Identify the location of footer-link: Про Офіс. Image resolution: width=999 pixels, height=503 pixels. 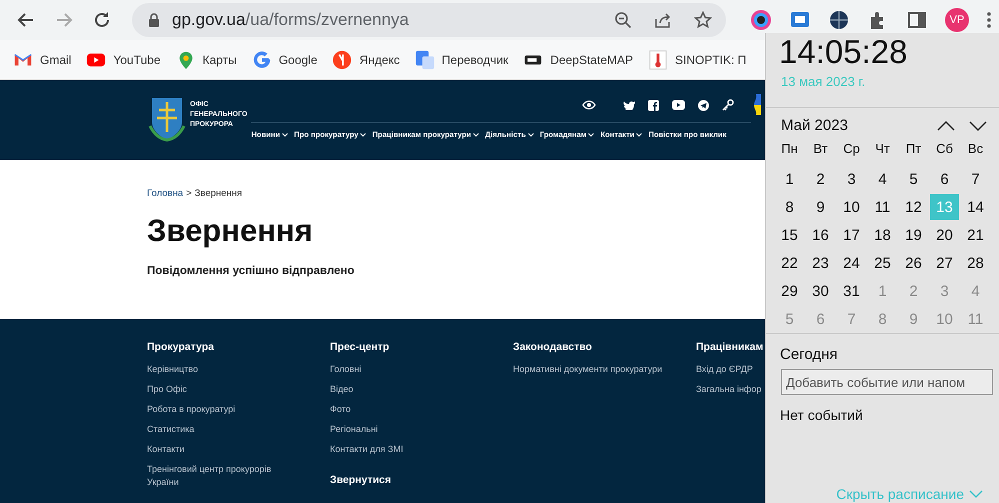
(222, 389).